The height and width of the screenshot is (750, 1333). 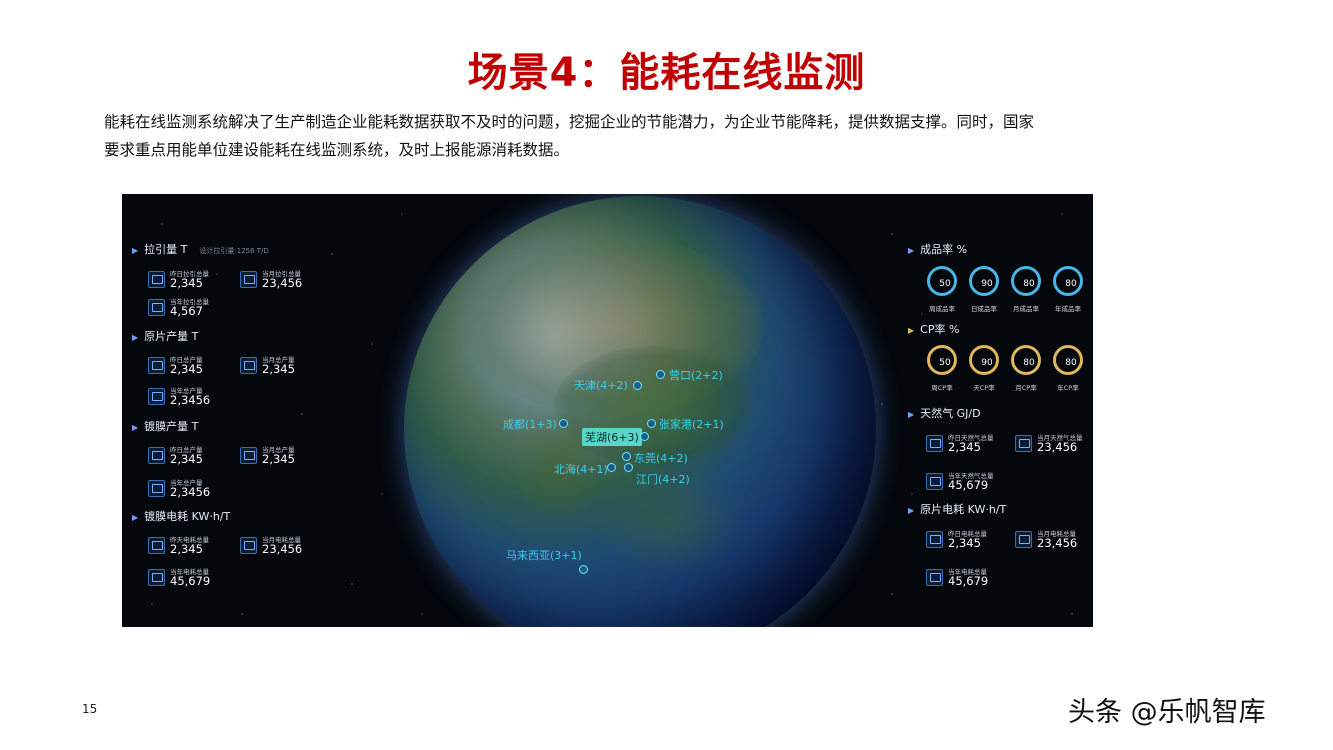 What do you see at coordinates (933, 329) in the screenshot?
I see `section-cp: ▶ CP率 %` at bounding box center [933, 329].